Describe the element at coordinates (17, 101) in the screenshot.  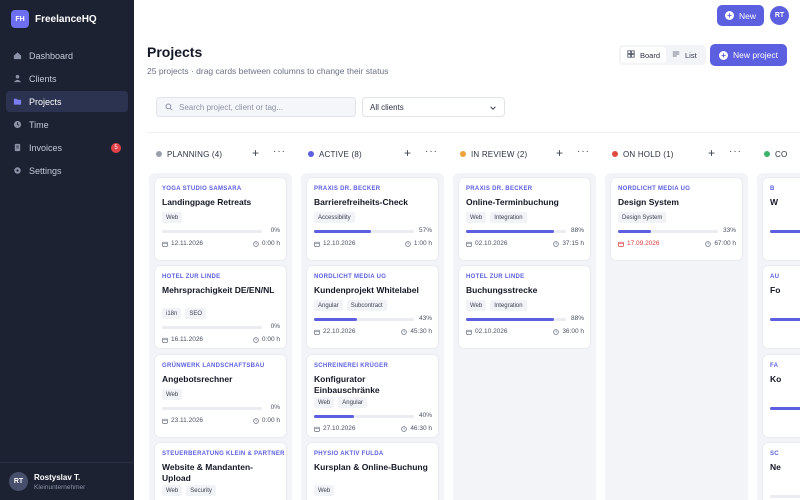
I see `folder-icon` at that location.